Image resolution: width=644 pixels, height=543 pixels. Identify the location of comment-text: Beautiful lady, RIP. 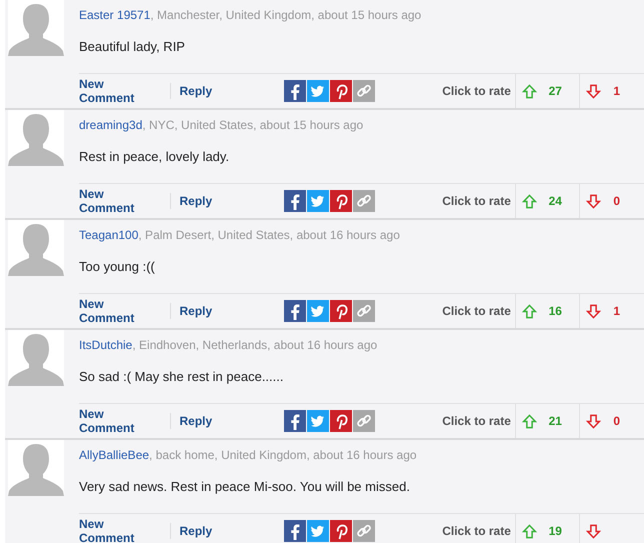
(132, 47).